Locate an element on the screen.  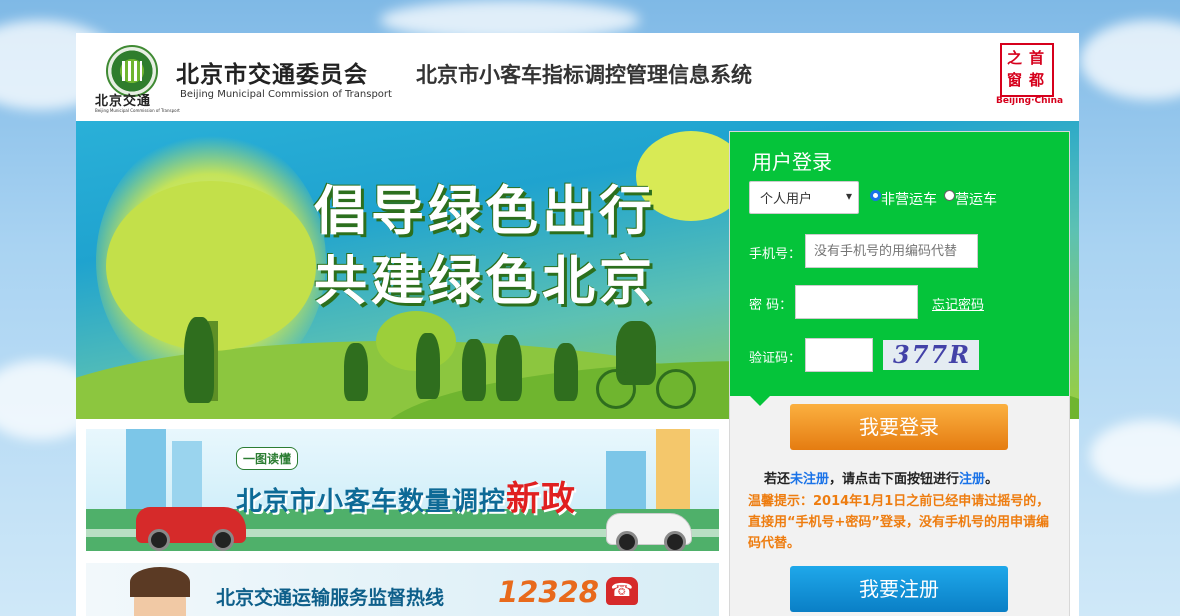
user-type-value: 个人用户 is located at coordinates (786, 199).